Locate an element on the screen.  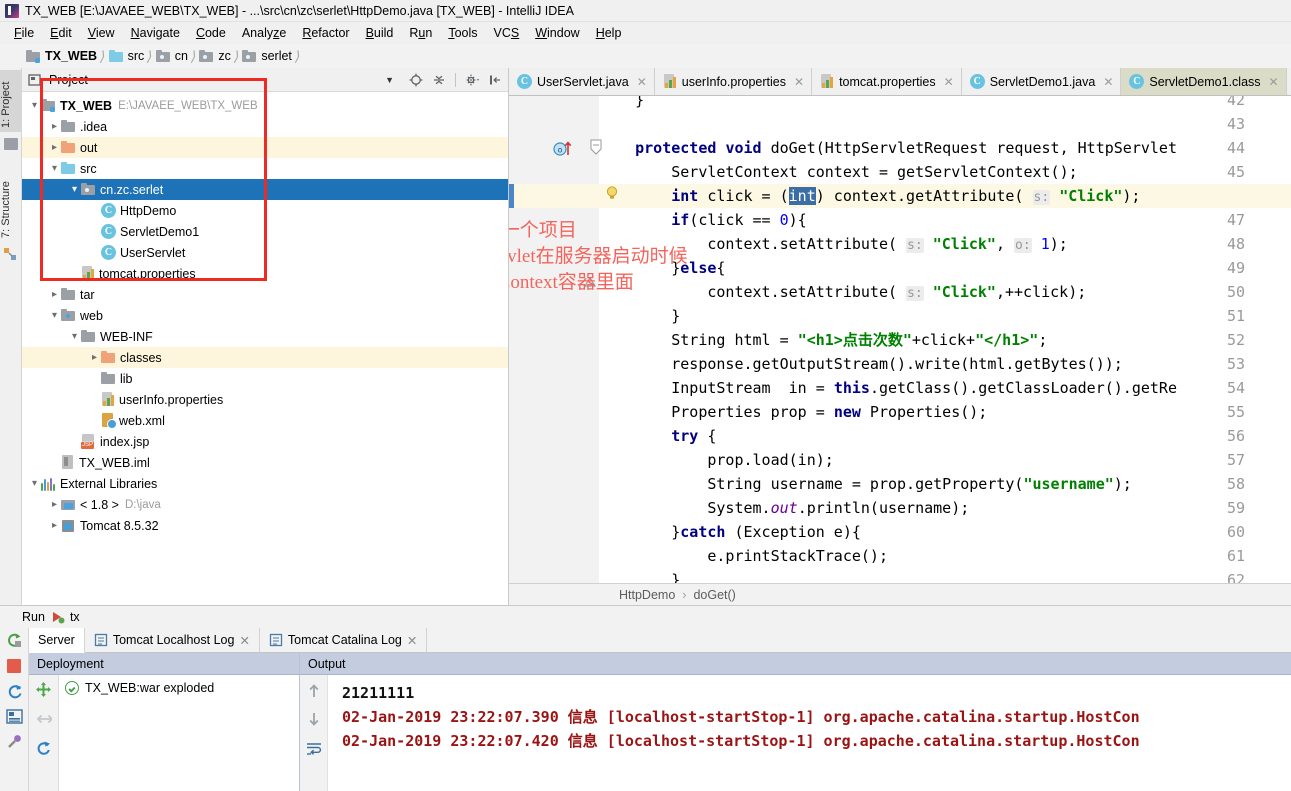
breadcrumb-cn: cn is located at coordinates (171, 56).